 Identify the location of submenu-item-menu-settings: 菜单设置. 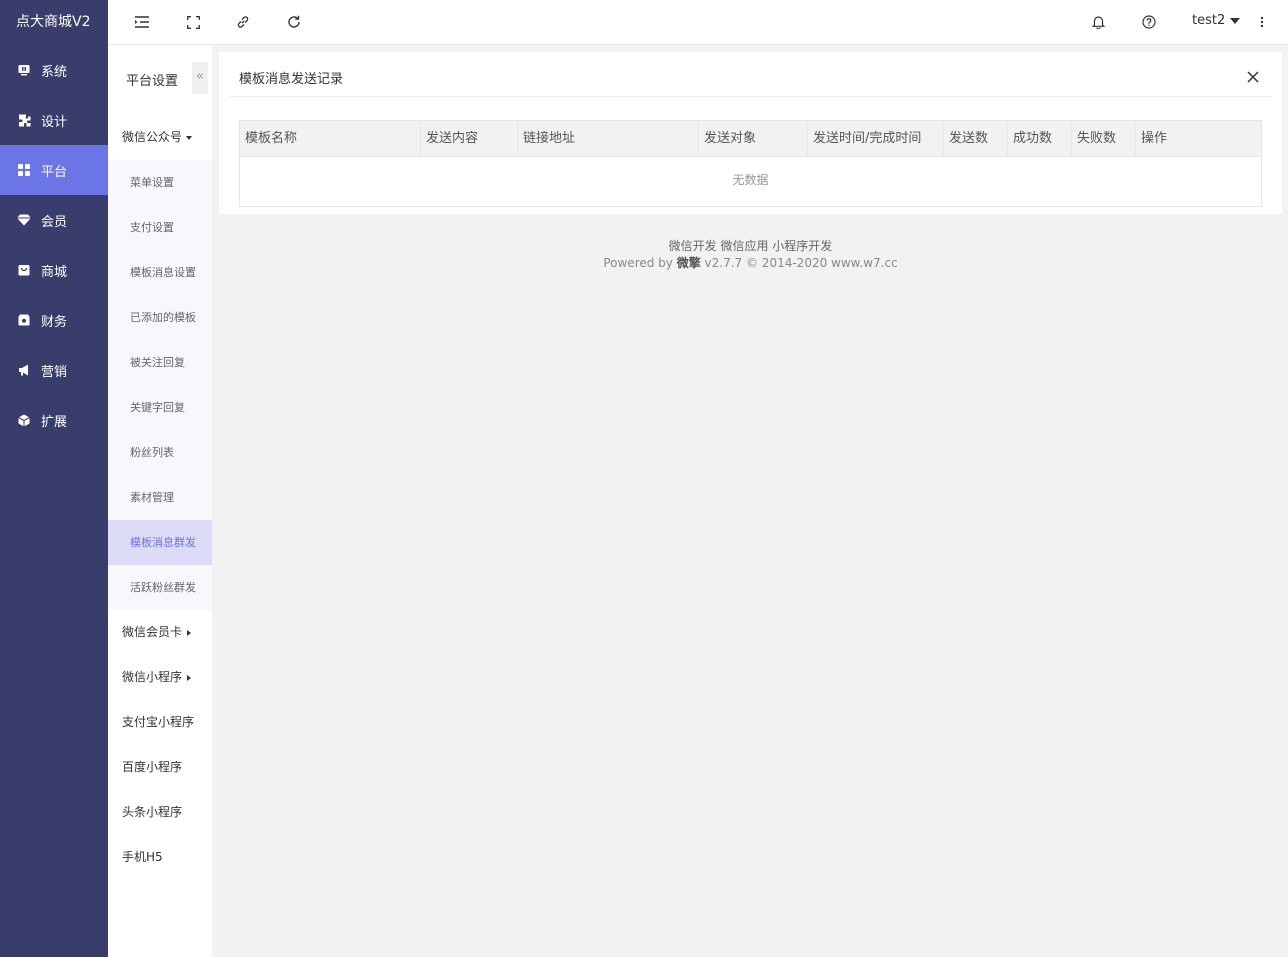
(160, 182).